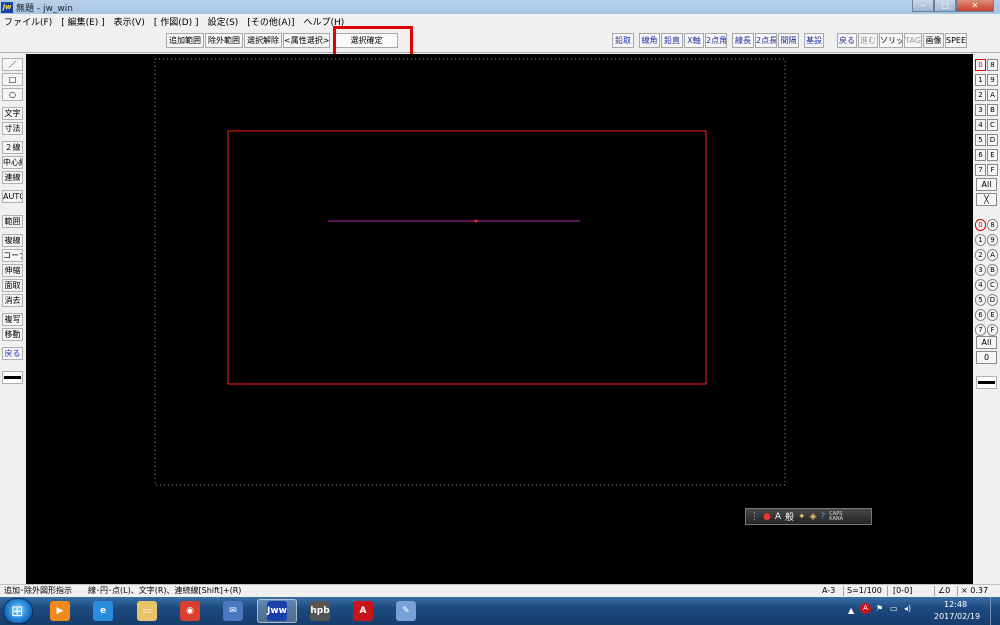  Describe the element at coordinates (233, 611) in the screenshot. I see `taskbar-app-thunderbird: ✉` at that location.